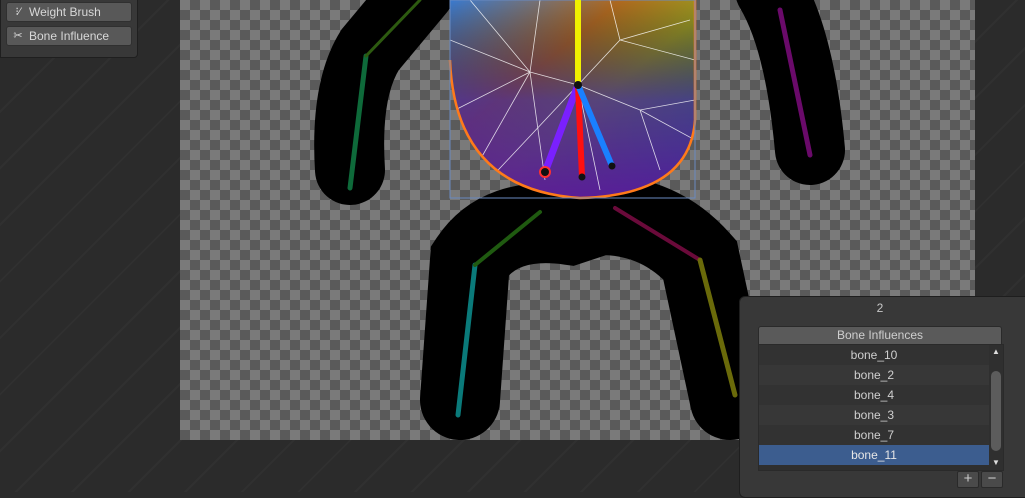 The width and height of the screenshot is (1025, 498). What do you see at coordinates (874, 355) in the screenshot?
I see `list-item: bone_10` at bounding box center [874, 355].